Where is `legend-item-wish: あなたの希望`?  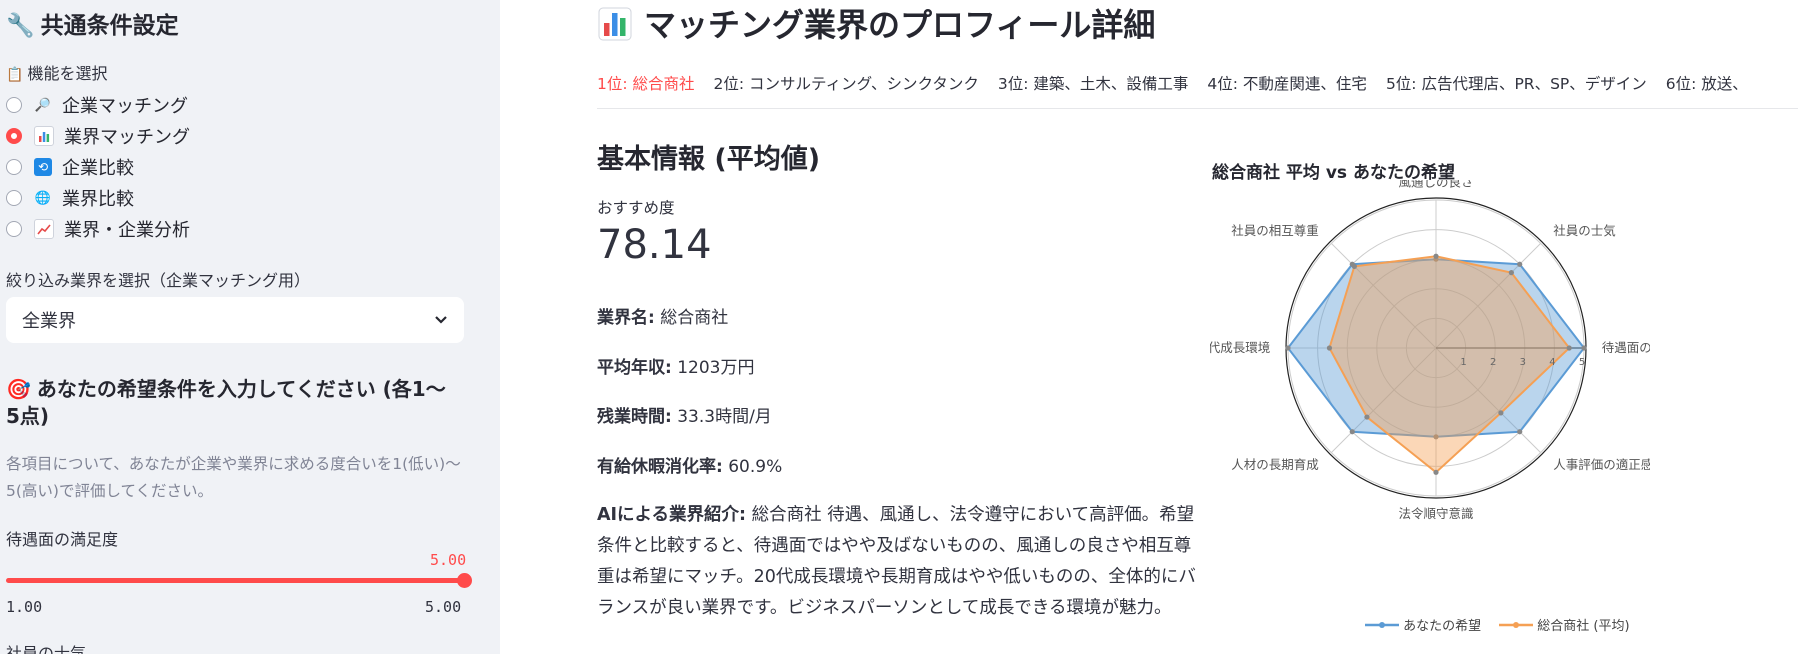 legend-item-wish: あなたの希望 is located at coordinates (1423, 624).